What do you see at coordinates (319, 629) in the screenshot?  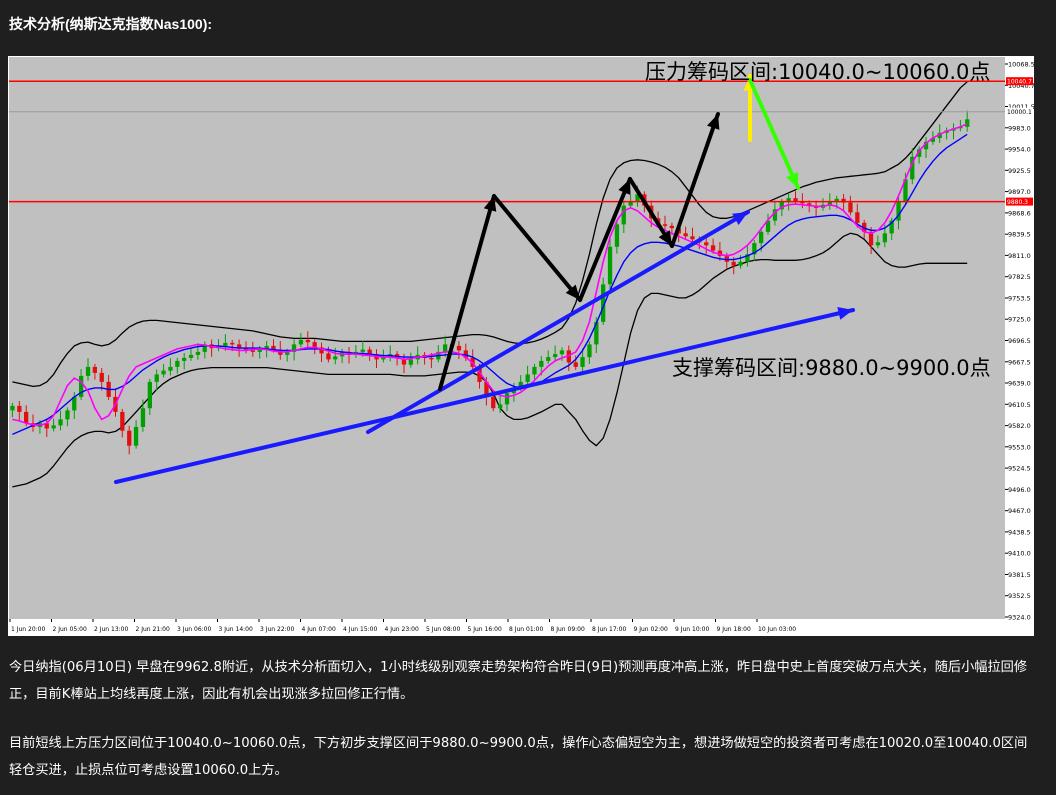 I see `x-tick-label: 4 Jun 07:00` at bounding box center [319, 629].